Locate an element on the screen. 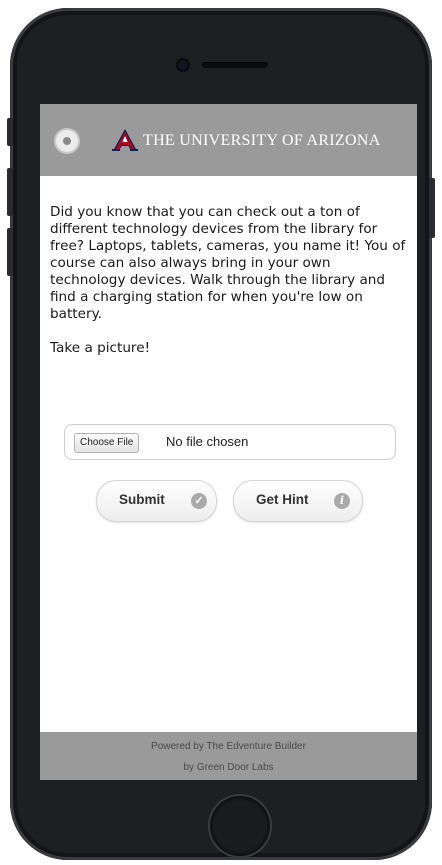 Image resolution: width=442 pixels, height=865 pixels. submit-button: Submit ✓ is located at coordinates (156, 501).